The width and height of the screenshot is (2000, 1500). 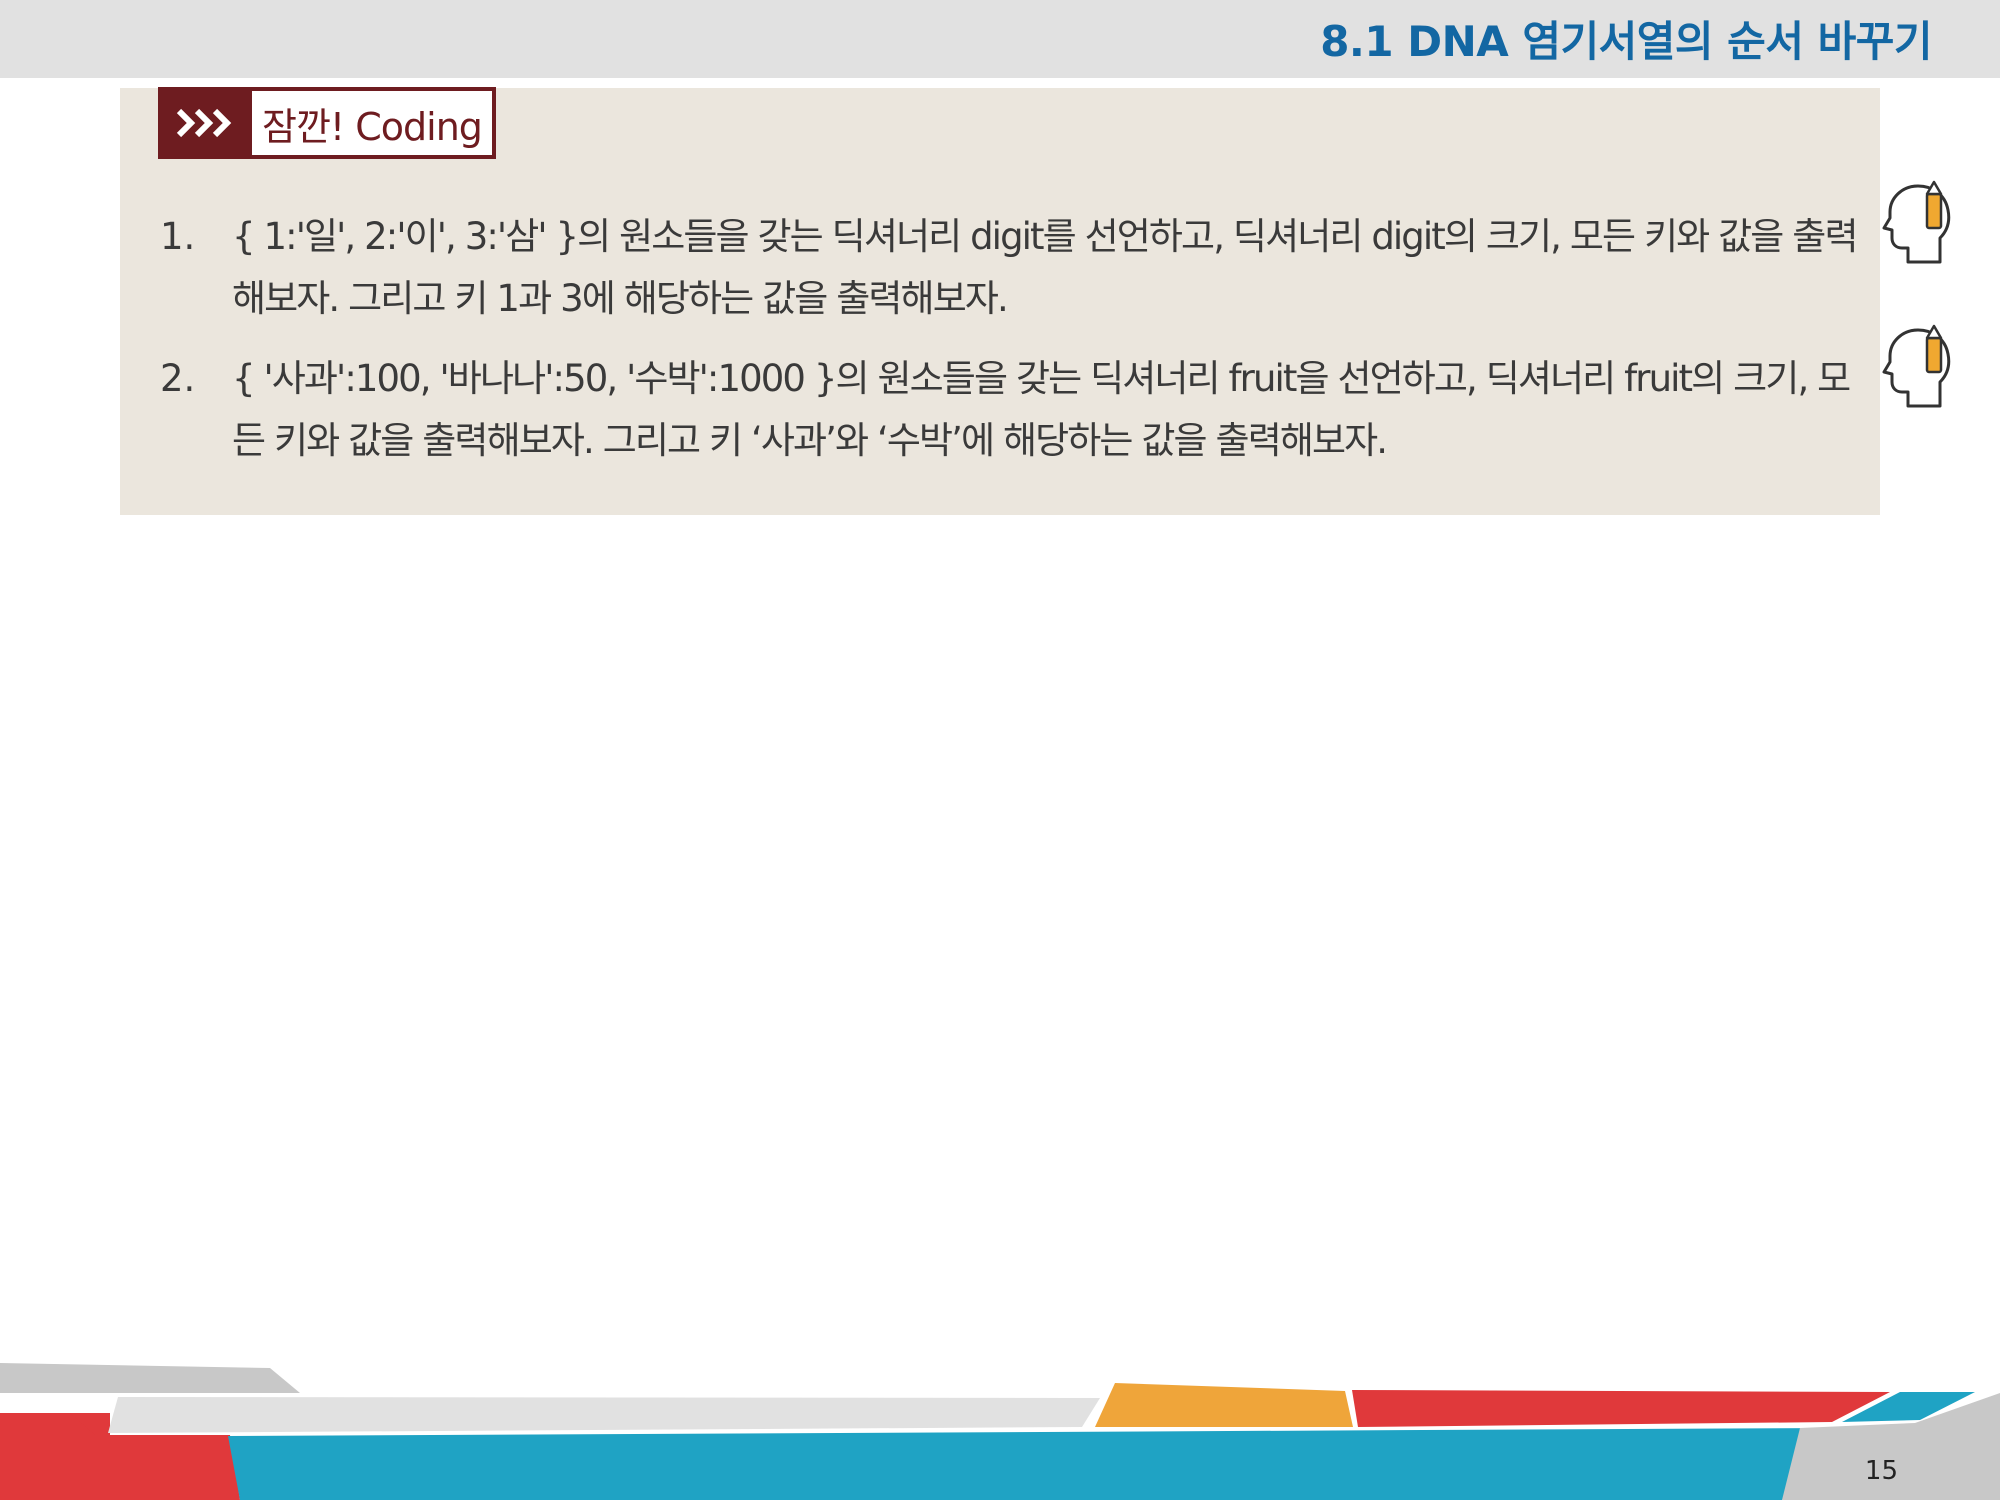 I want to click on footer-red-shape-right, so click(x=1621, y=1408).